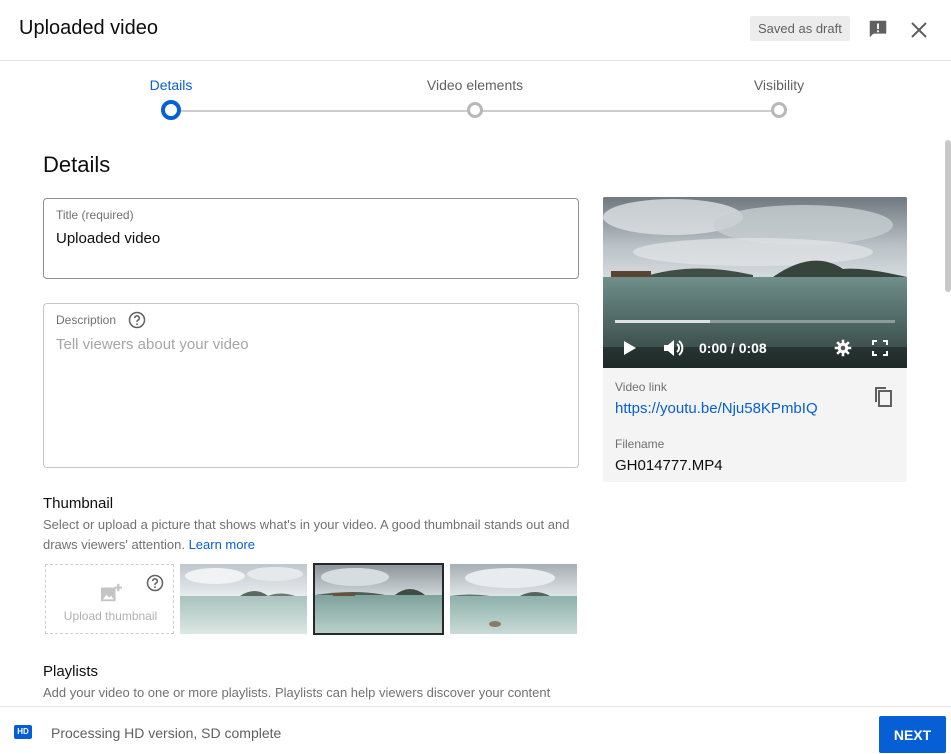 The height and width of the screenshot is (754, 951). I want to click on add-image-icon, so click(111, 592).